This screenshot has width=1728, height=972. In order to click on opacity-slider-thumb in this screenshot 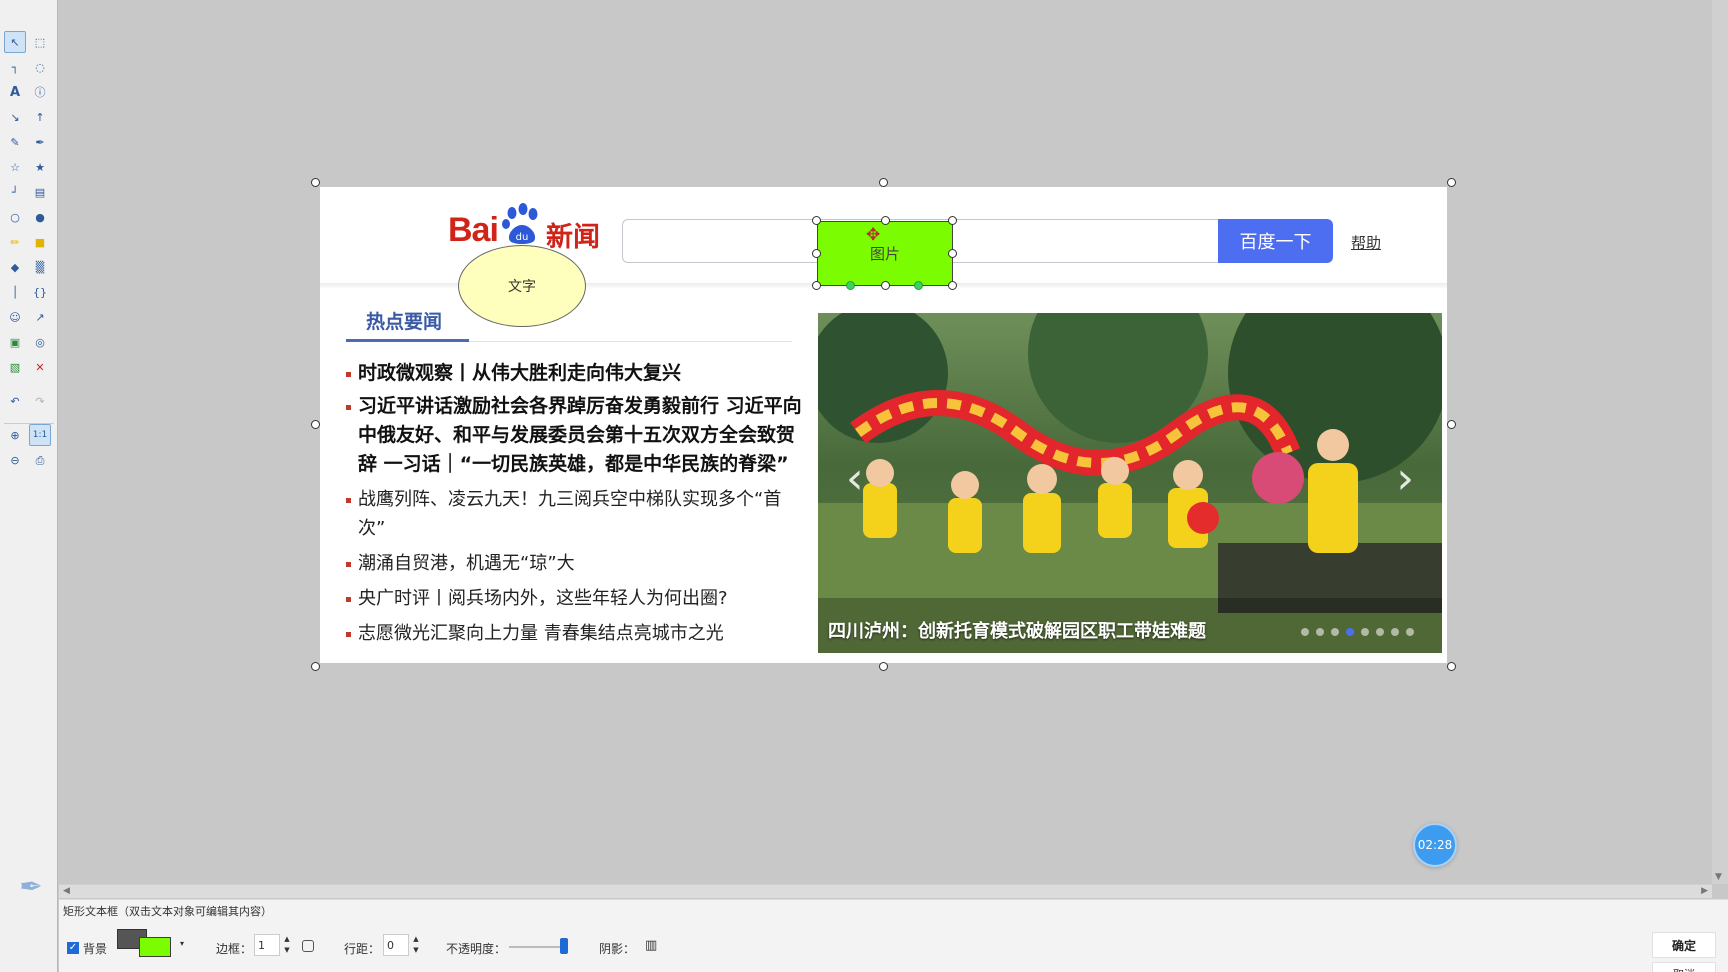, I will do `click(564, 946)`.